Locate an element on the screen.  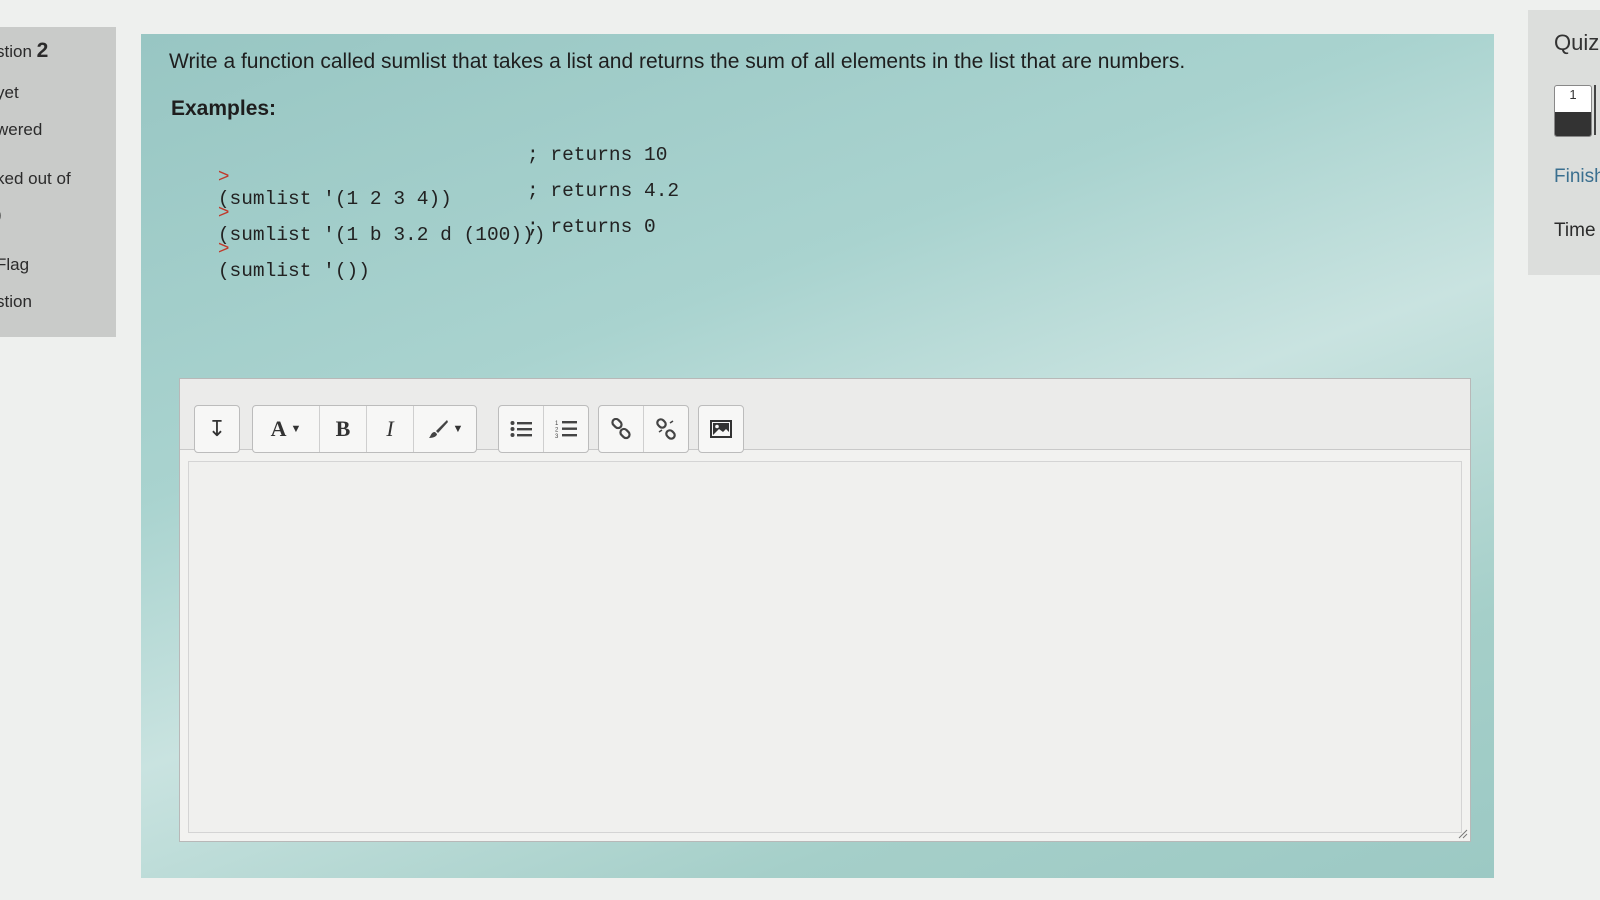
toolbar-group-media is located at coordinates (721, 429).